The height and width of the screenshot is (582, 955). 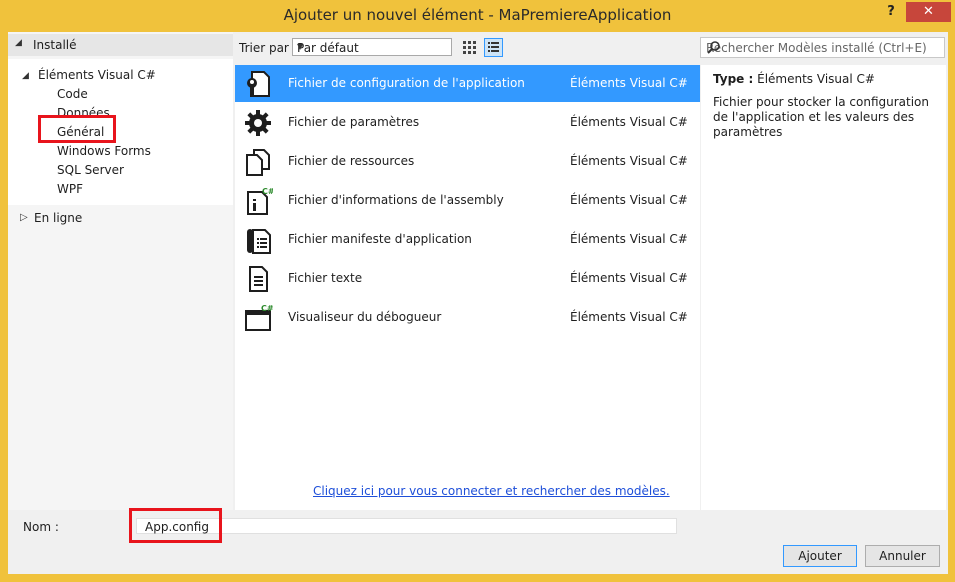 What do you see at coordinates (396, 200) in the screenshot?
I see `item-name: Fichier d'informations de l'assembly` at bounding box center [396, 200].